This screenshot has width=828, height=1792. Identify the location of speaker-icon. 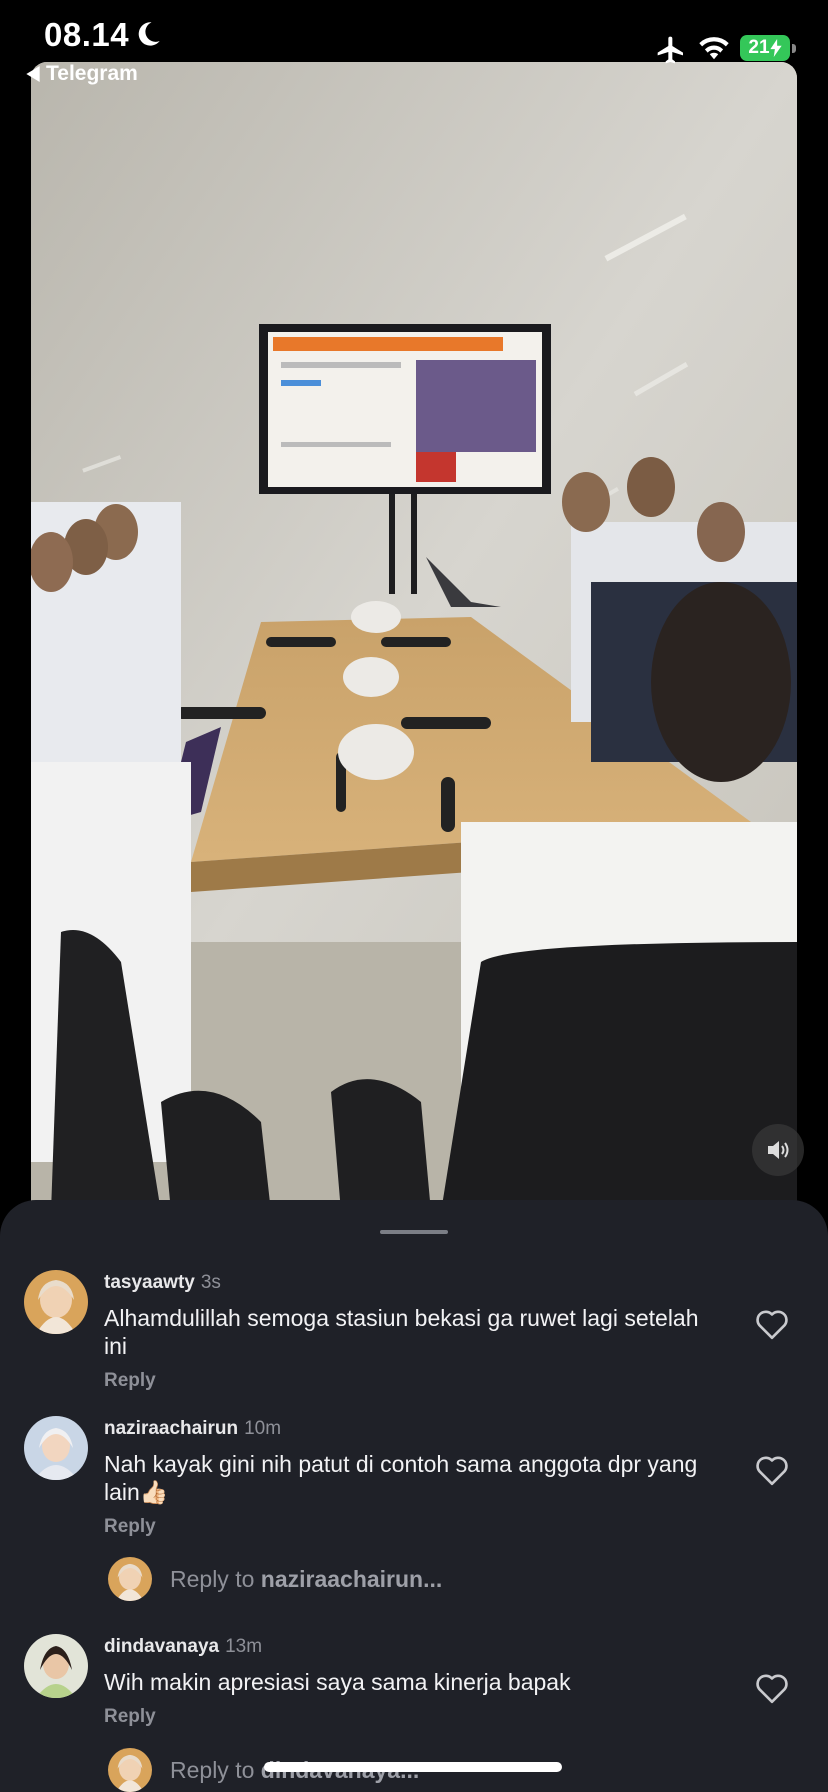
(778, 1150).